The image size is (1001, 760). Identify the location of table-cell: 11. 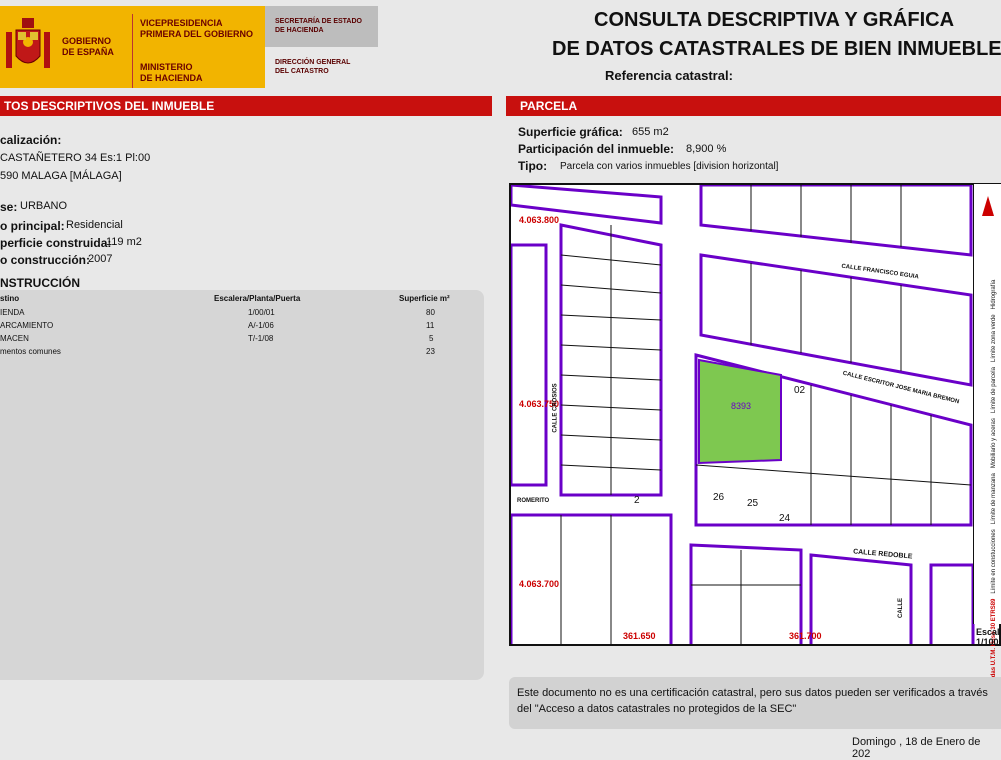
(430, 325).